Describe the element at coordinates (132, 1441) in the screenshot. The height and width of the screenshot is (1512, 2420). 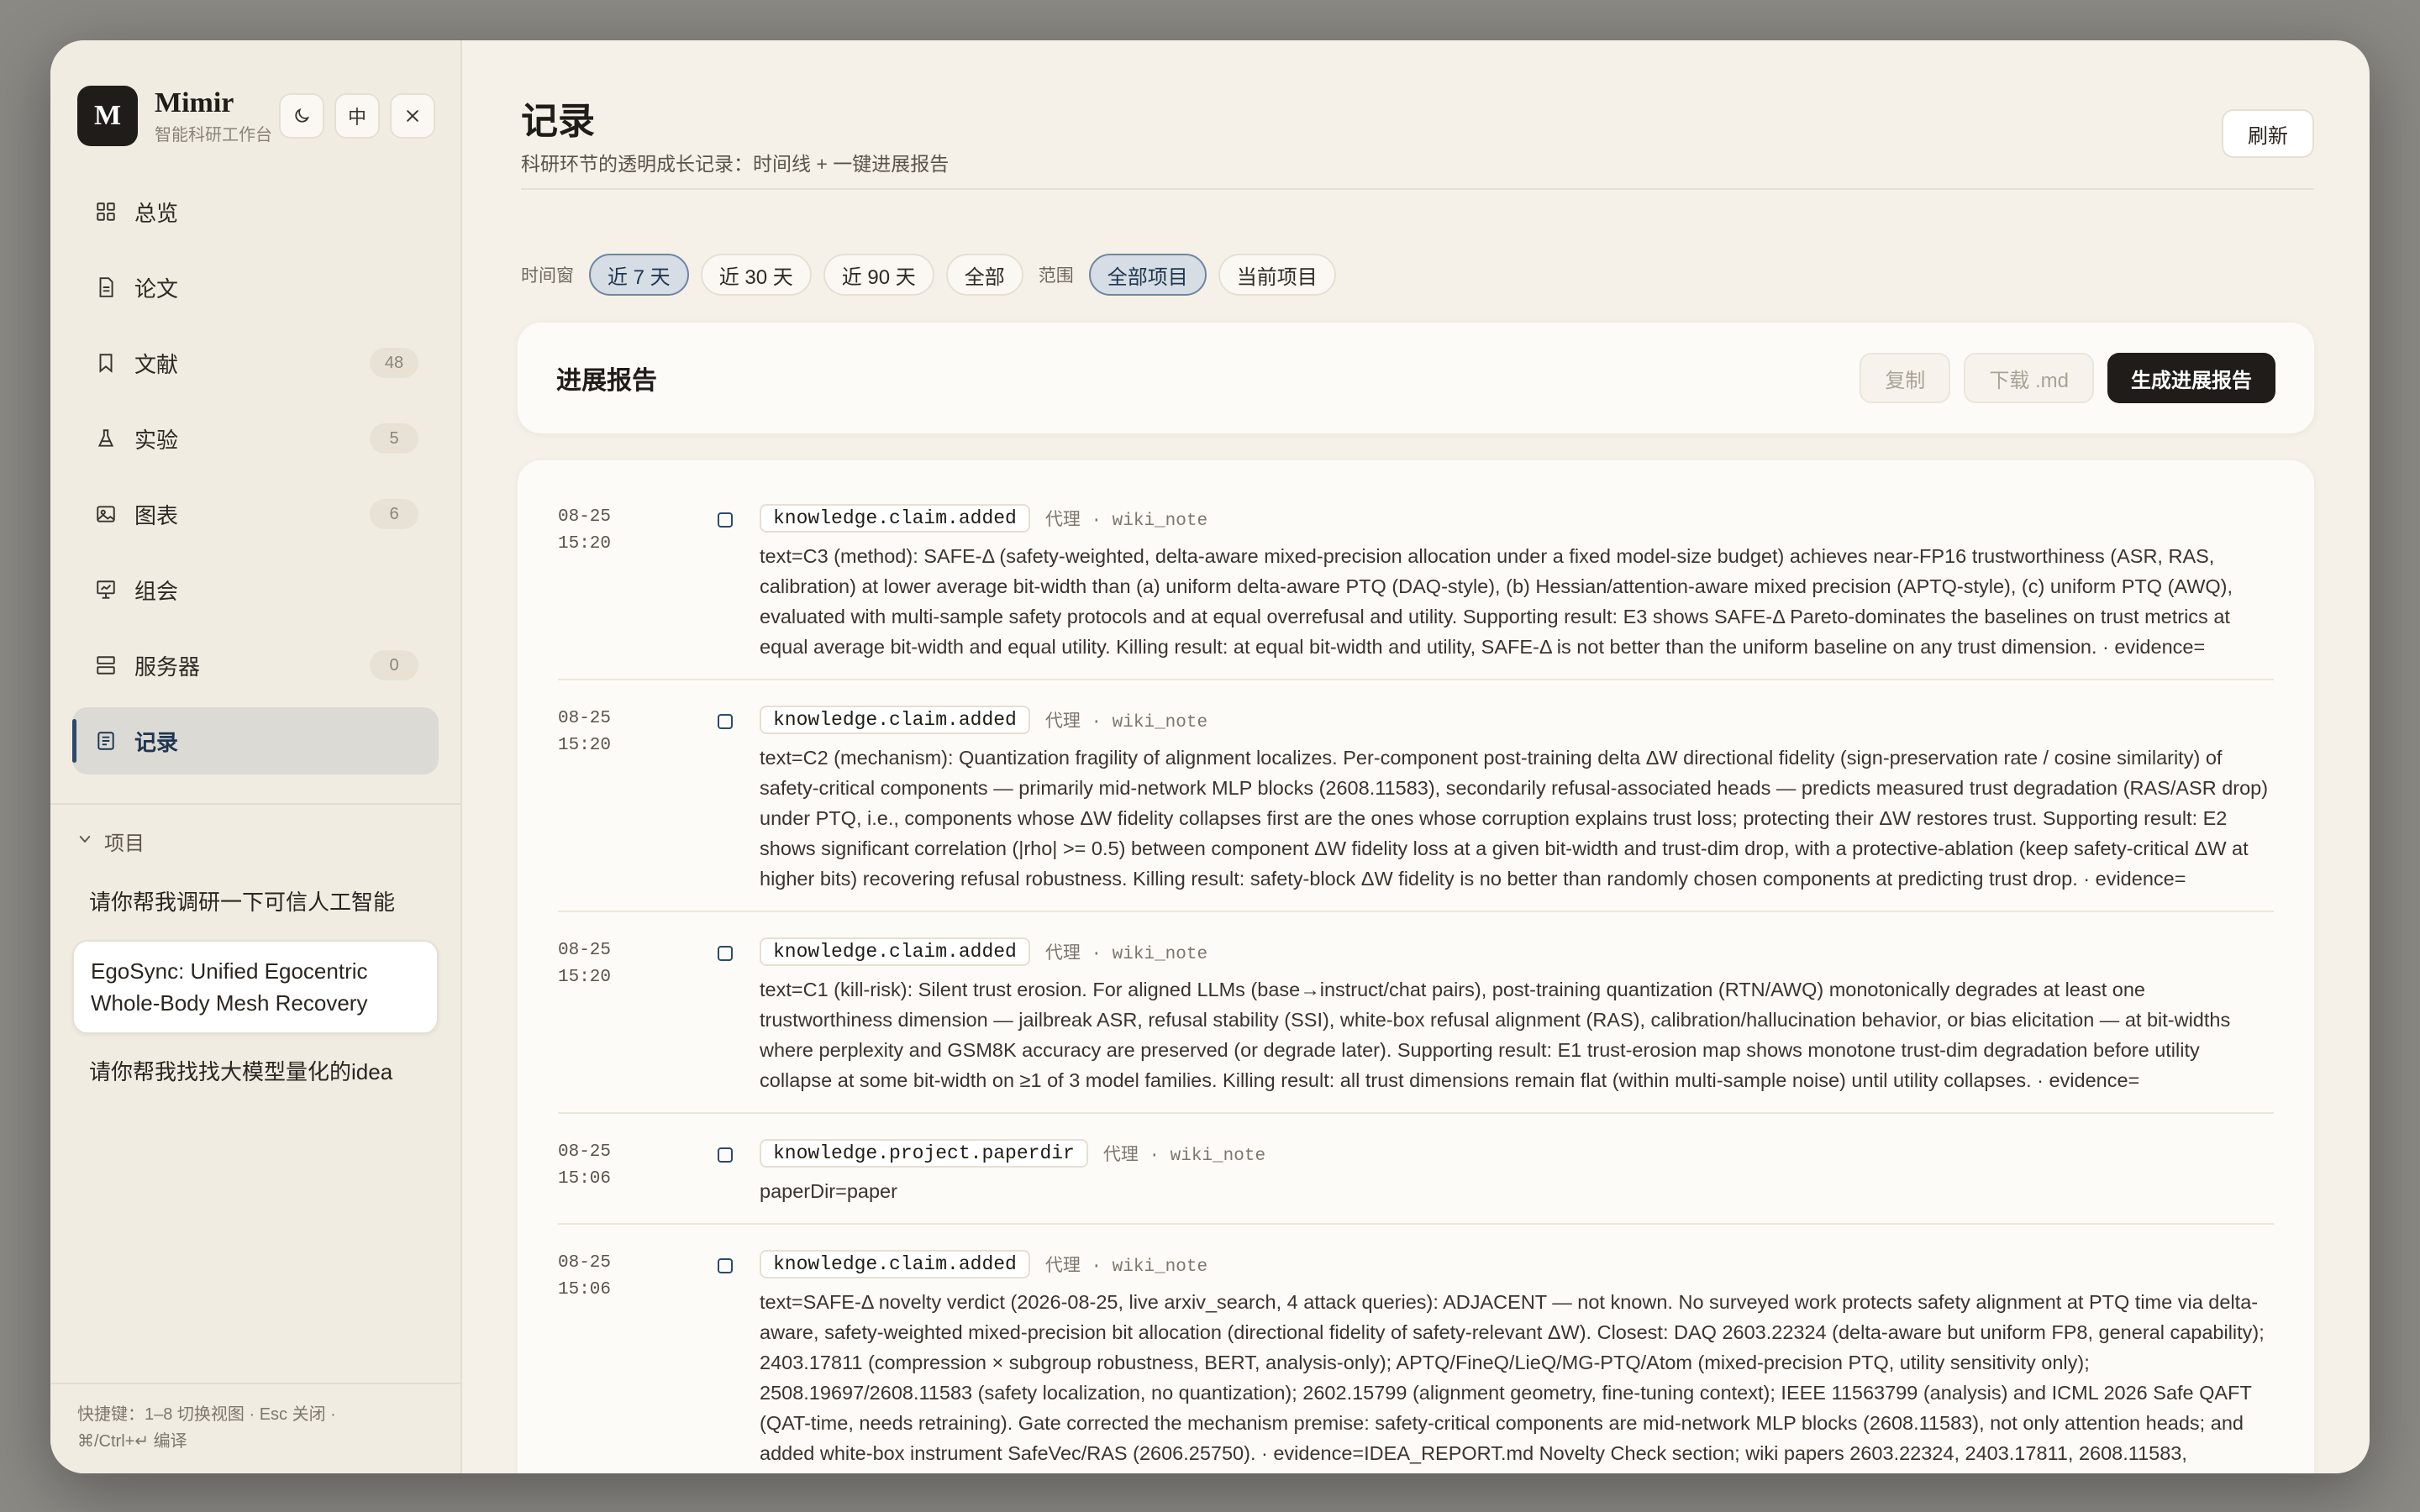
I see `shortcut-line: ⌘/Ctrl+↵ 编译` at that location.